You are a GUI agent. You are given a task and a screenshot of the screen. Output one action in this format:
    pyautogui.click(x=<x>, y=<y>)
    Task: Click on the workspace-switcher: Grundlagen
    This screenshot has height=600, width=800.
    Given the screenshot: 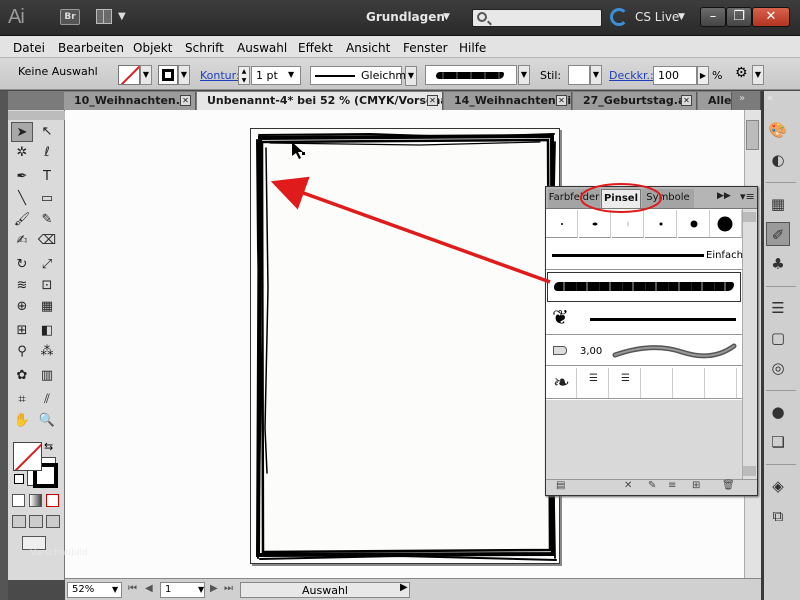 What is the action you would take?
    pyautogui.click(x=405, y=17)
    